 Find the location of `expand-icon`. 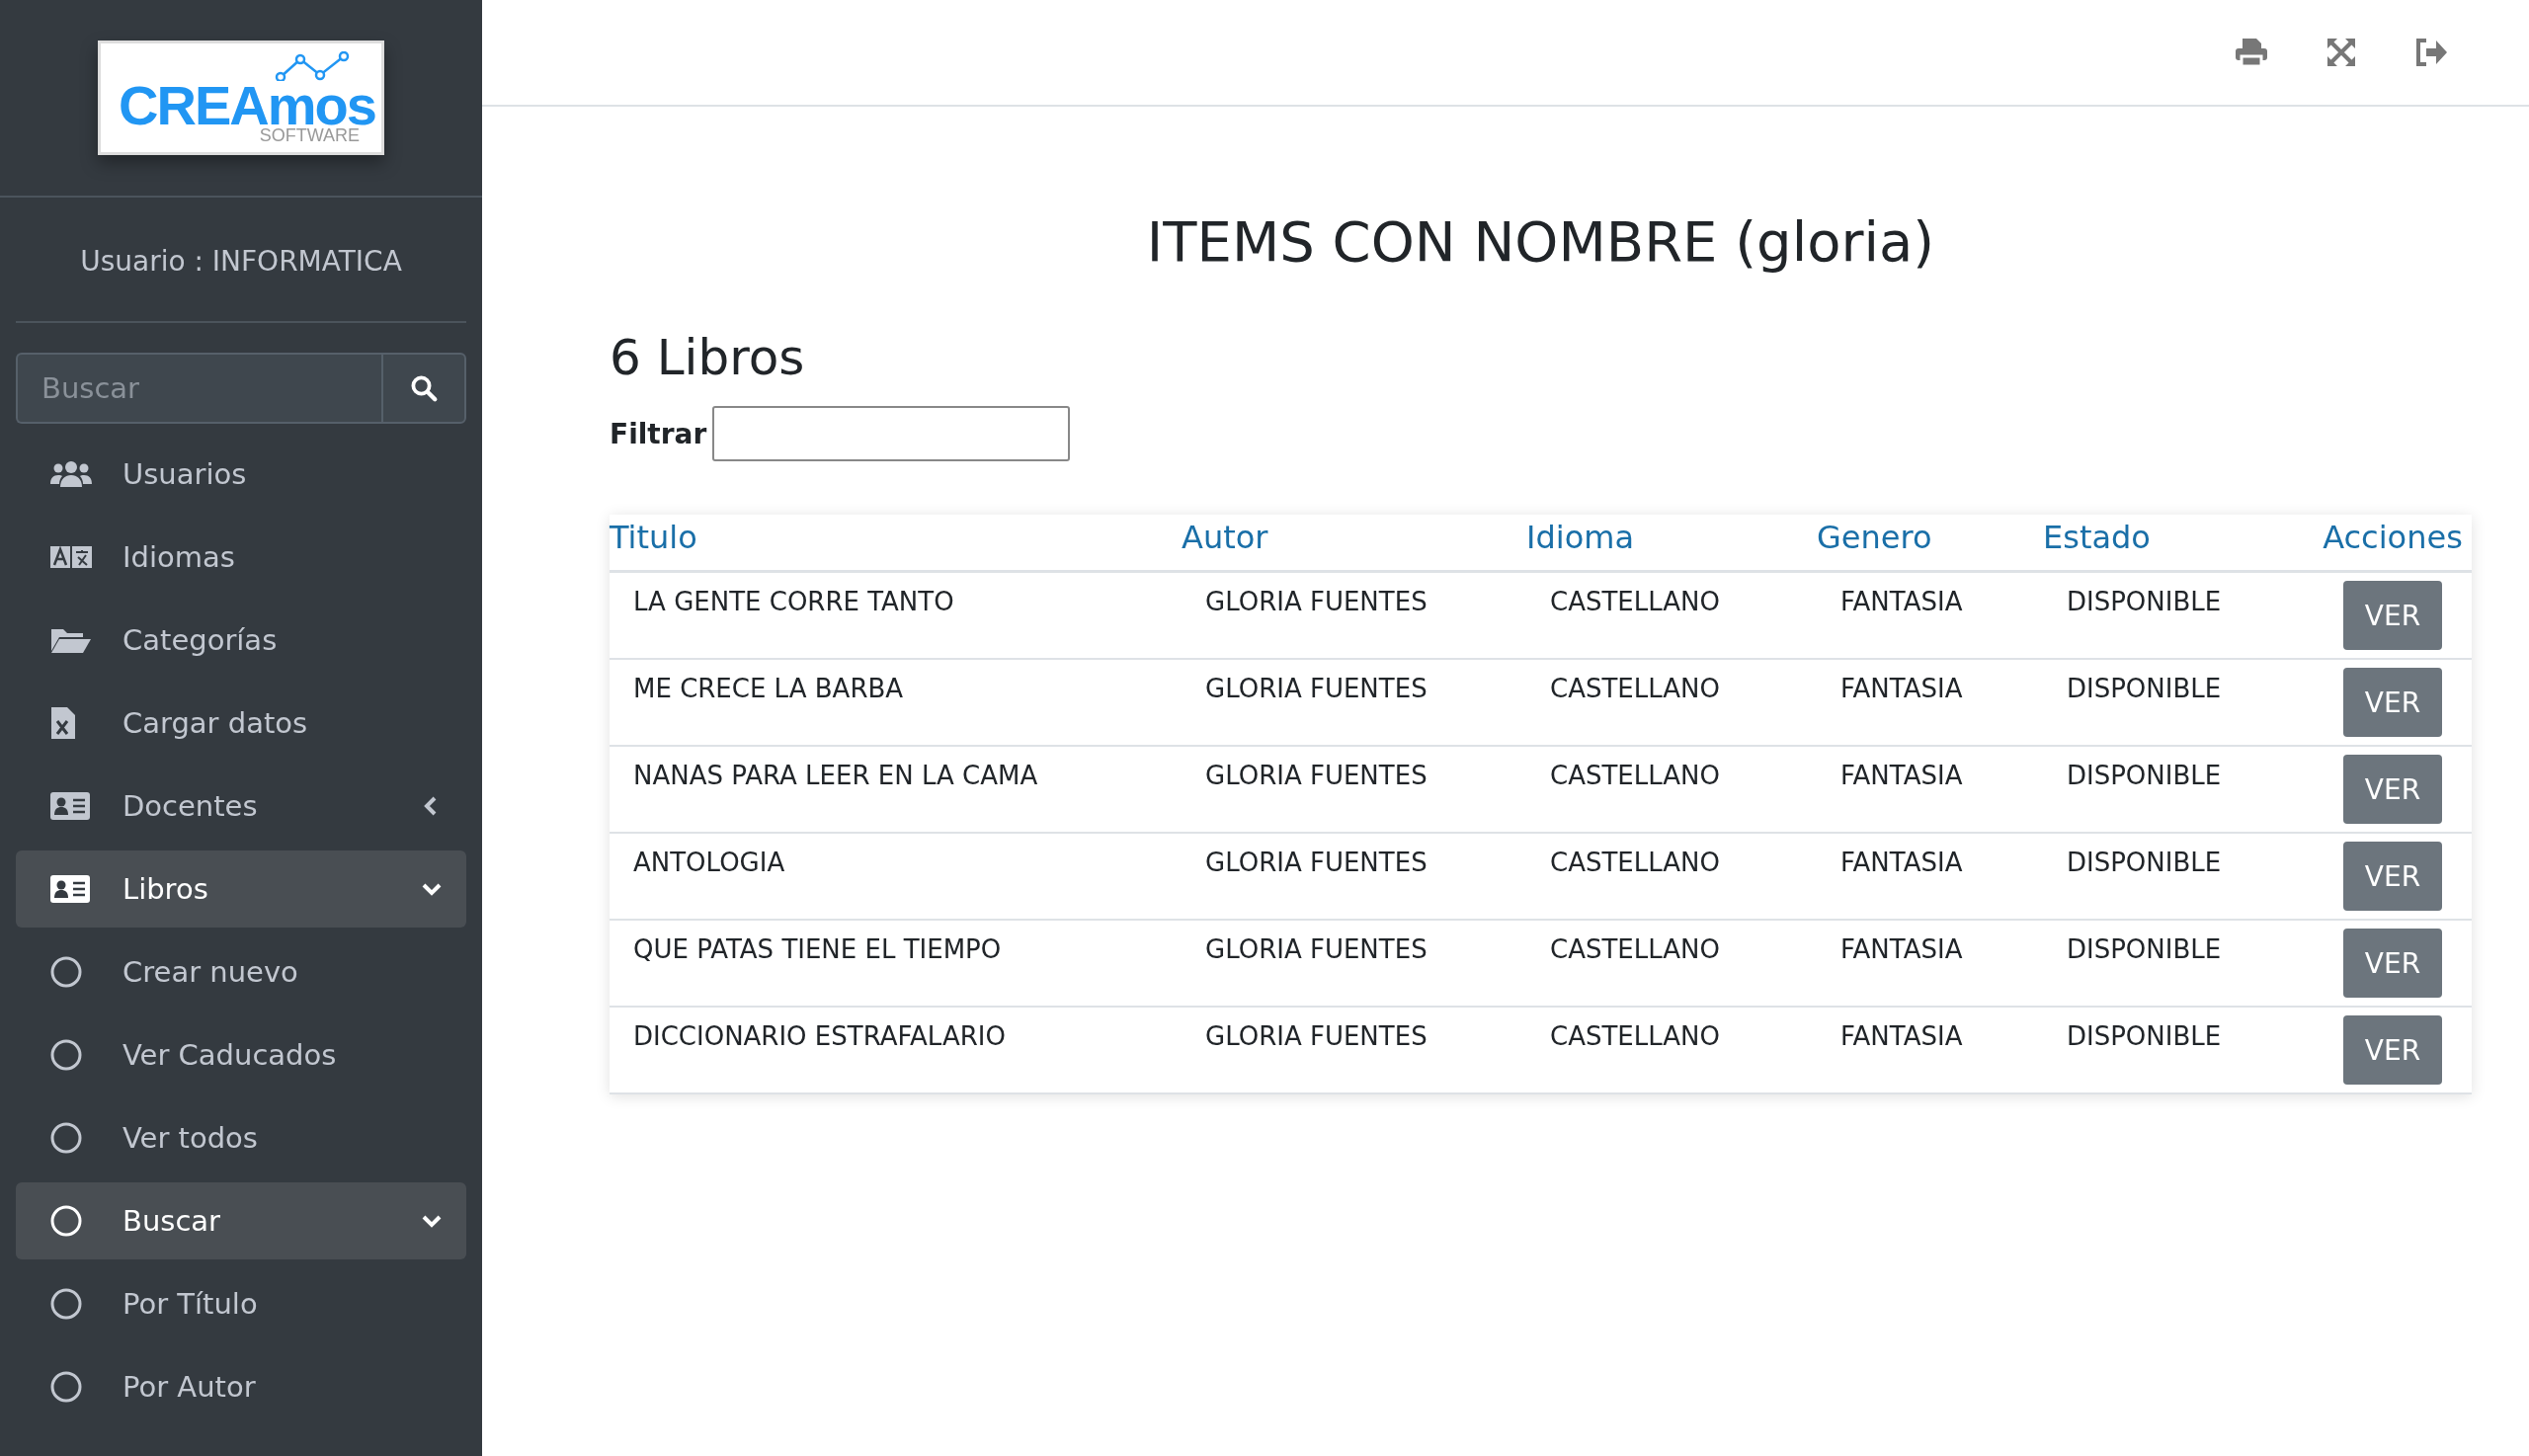

expand-icon is located at coordinates (2341, 52).